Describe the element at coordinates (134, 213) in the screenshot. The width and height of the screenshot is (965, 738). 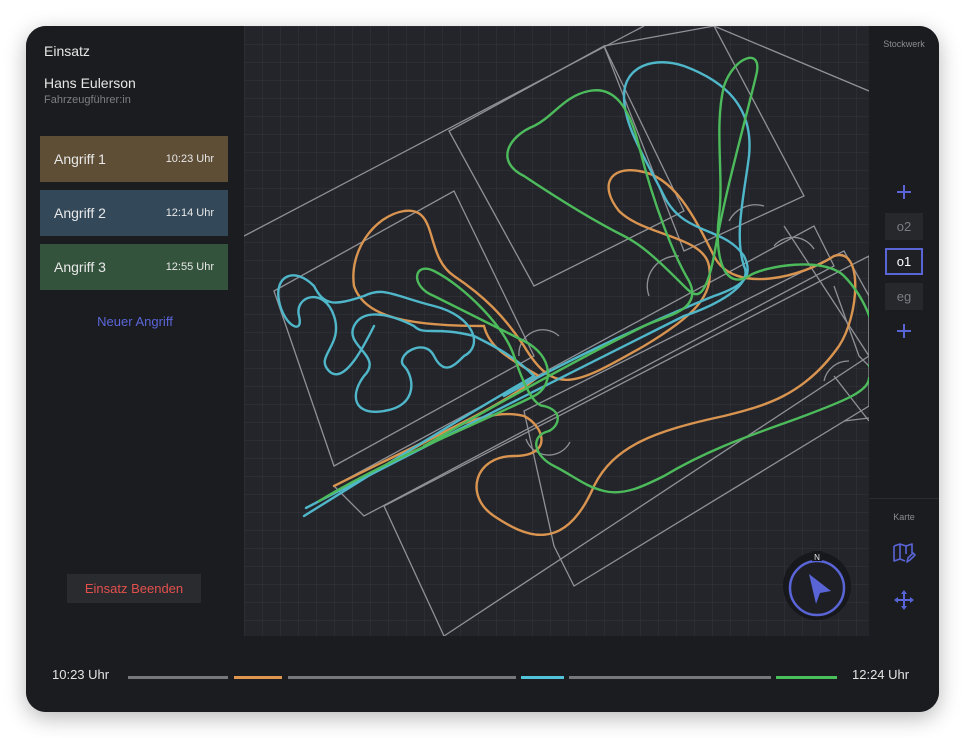
I see `attack-item-2: Angriff 2 12:14 Uhr` at that location.